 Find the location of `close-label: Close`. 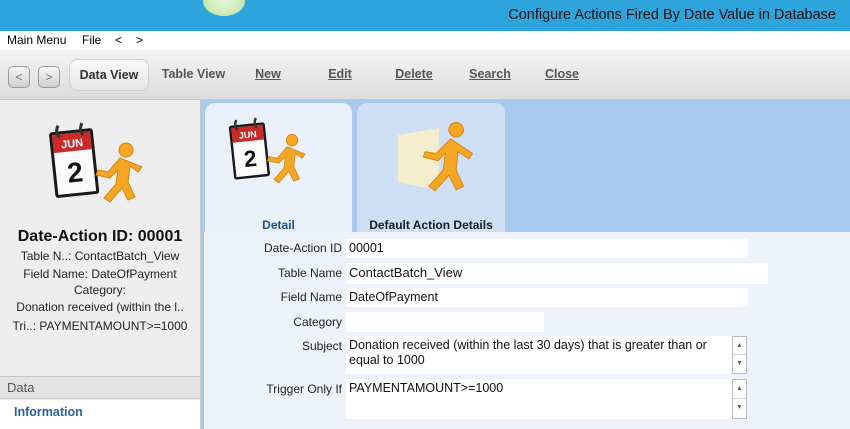

close-label: Close is located at coordinates (562, 74).